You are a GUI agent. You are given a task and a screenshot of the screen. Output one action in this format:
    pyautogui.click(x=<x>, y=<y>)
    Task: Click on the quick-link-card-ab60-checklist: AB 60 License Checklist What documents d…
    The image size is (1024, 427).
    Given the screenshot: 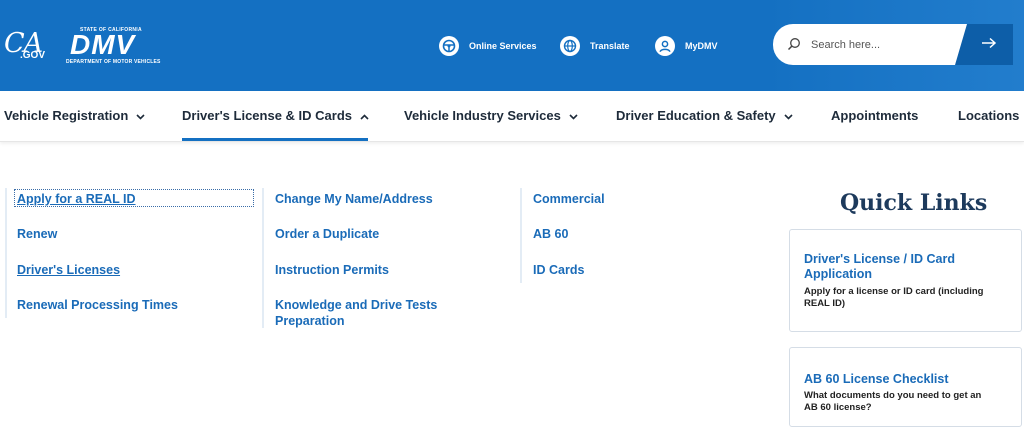 What is the action you would take?
    pyautogui.click(x=905, y=387)
    